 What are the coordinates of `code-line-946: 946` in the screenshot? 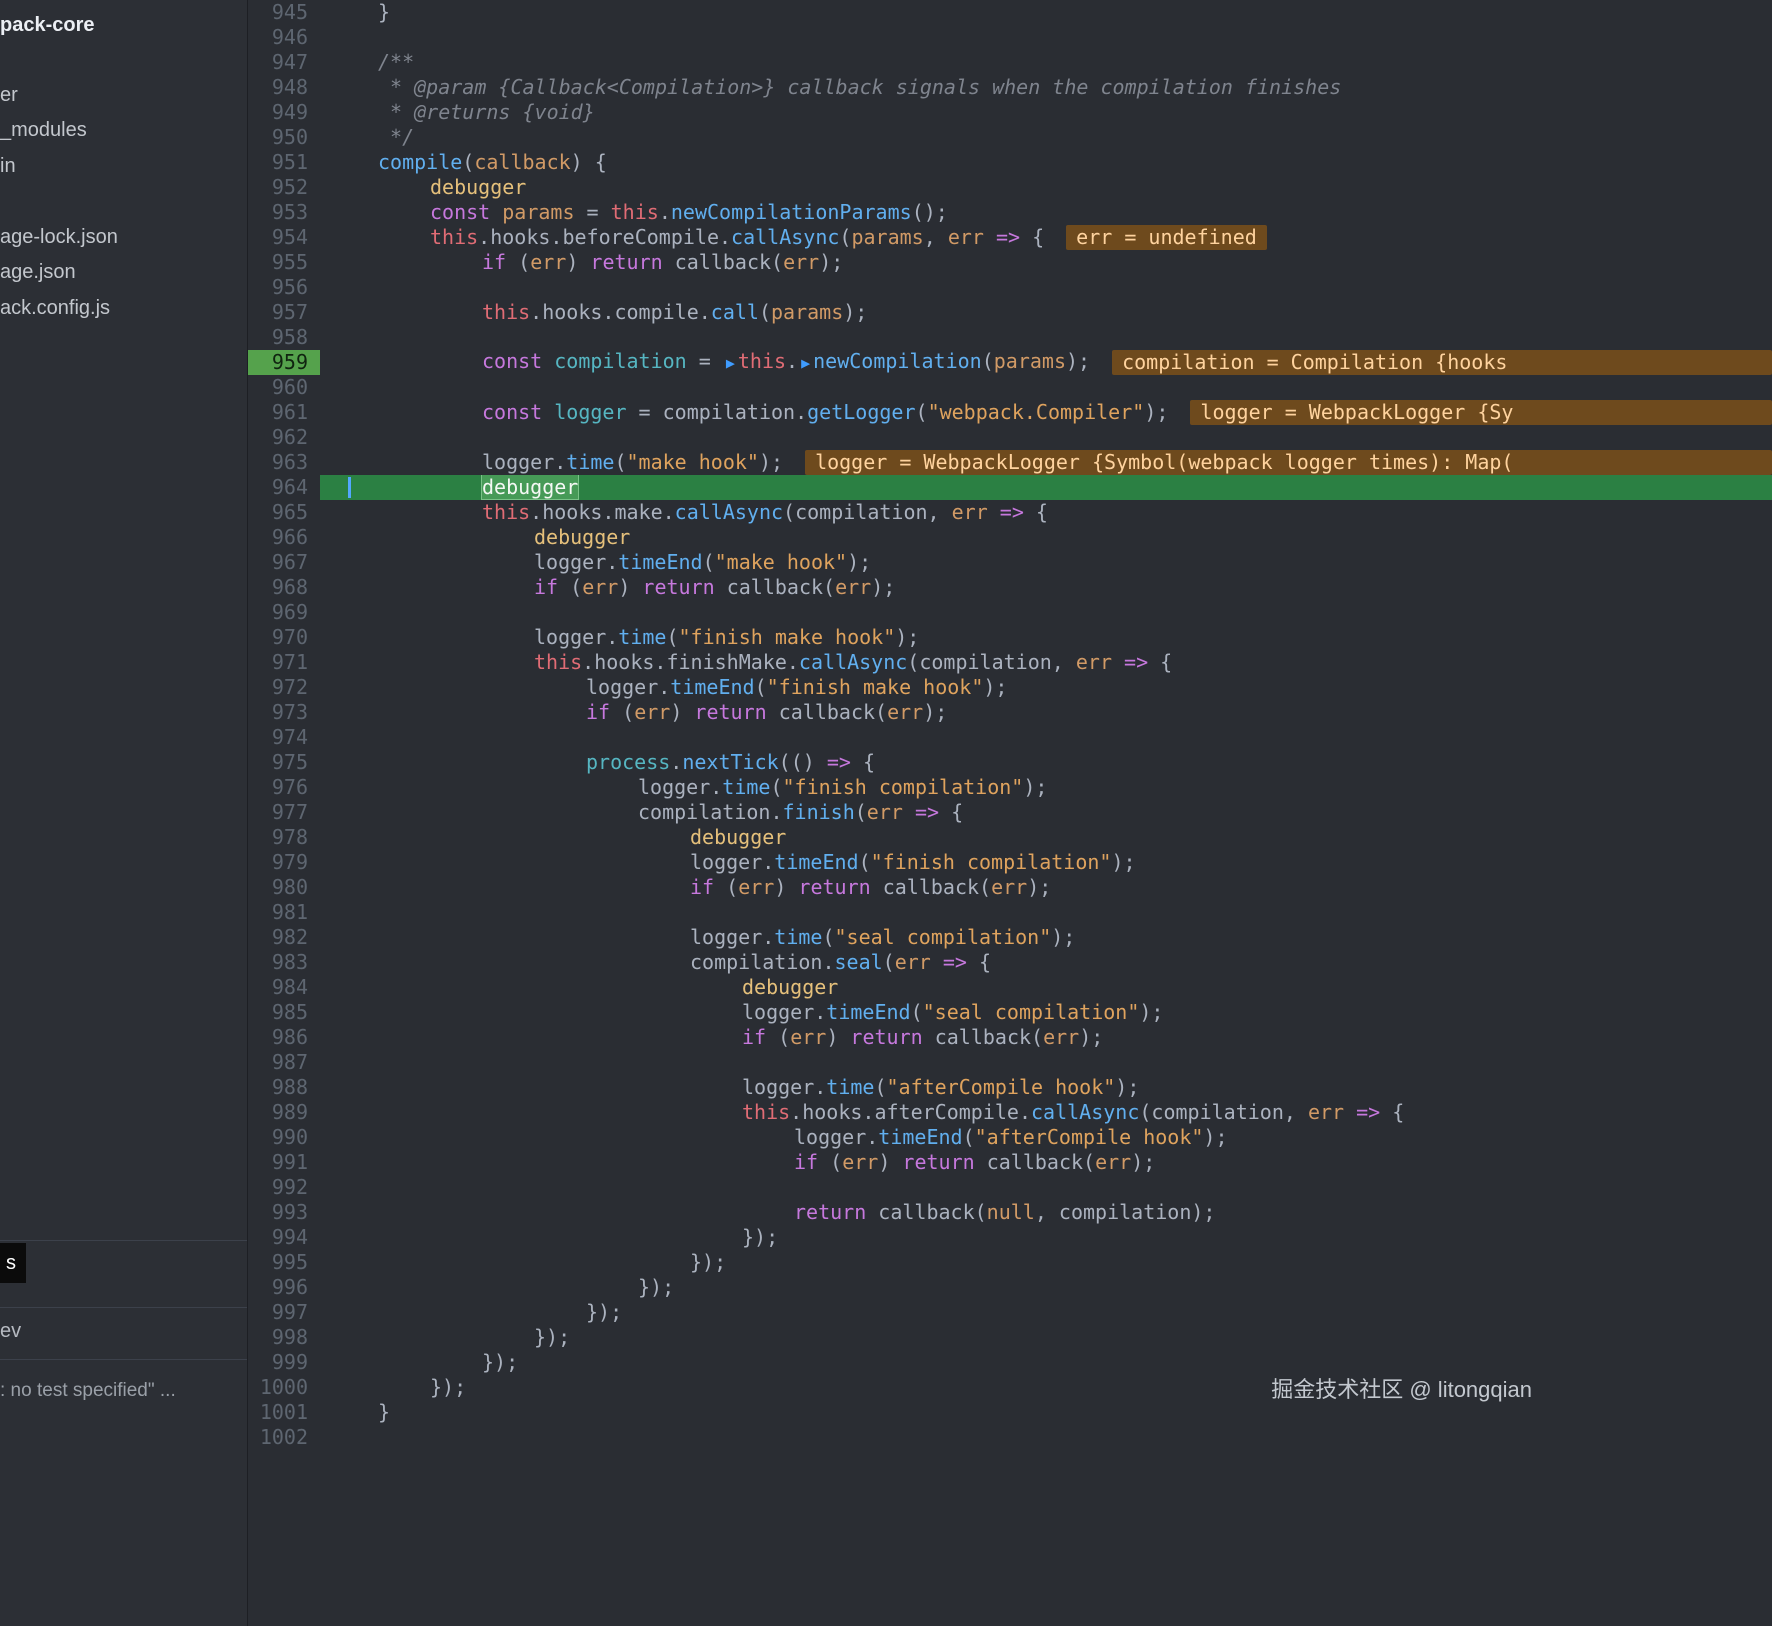 It's located at (1010, 37).